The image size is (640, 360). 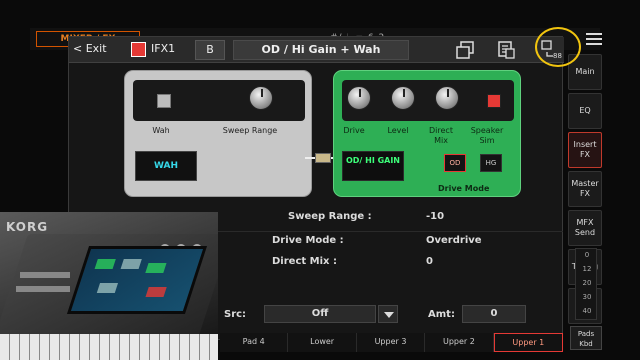 What do you see at coordinates (354, 130) in the screenshot?
I see `drive-label: Drive` at bounding box center [354, 130].